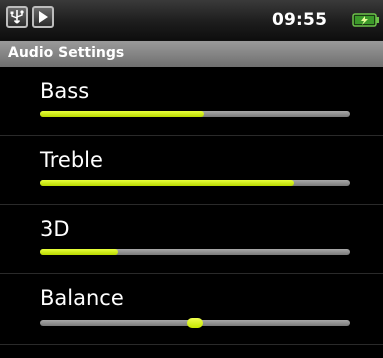 This screenshot has width=383, height=358. I want to click on setting-label-bass: Bass, so click(65, 91).